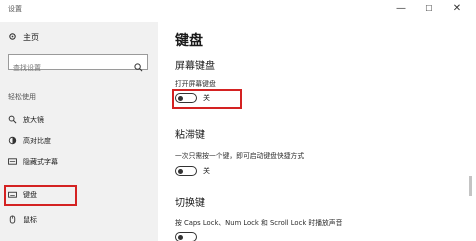 The image size is (476, 241). What do you see at coordinates (22, 220) in the screenshot?
I see `sidebar-item-mouse: 鼠标` at bounding box center [22, 220].